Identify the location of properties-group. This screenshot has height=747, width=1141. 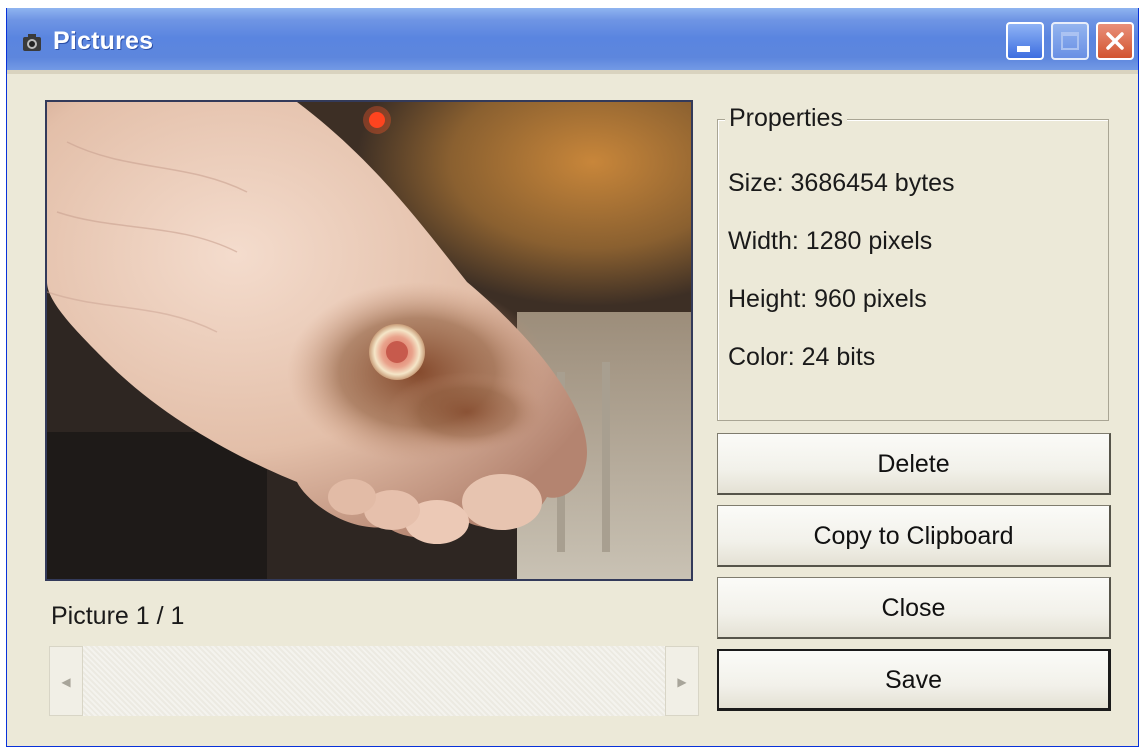
(913, 270).